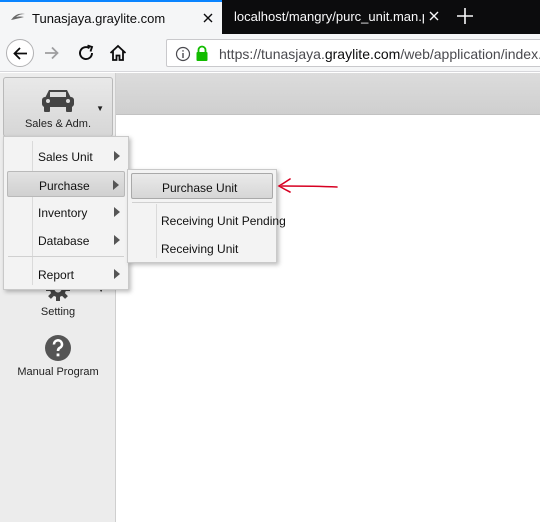  I want to click on module-sales-adm: Sales & Adm. ▼, so click(58, 107).